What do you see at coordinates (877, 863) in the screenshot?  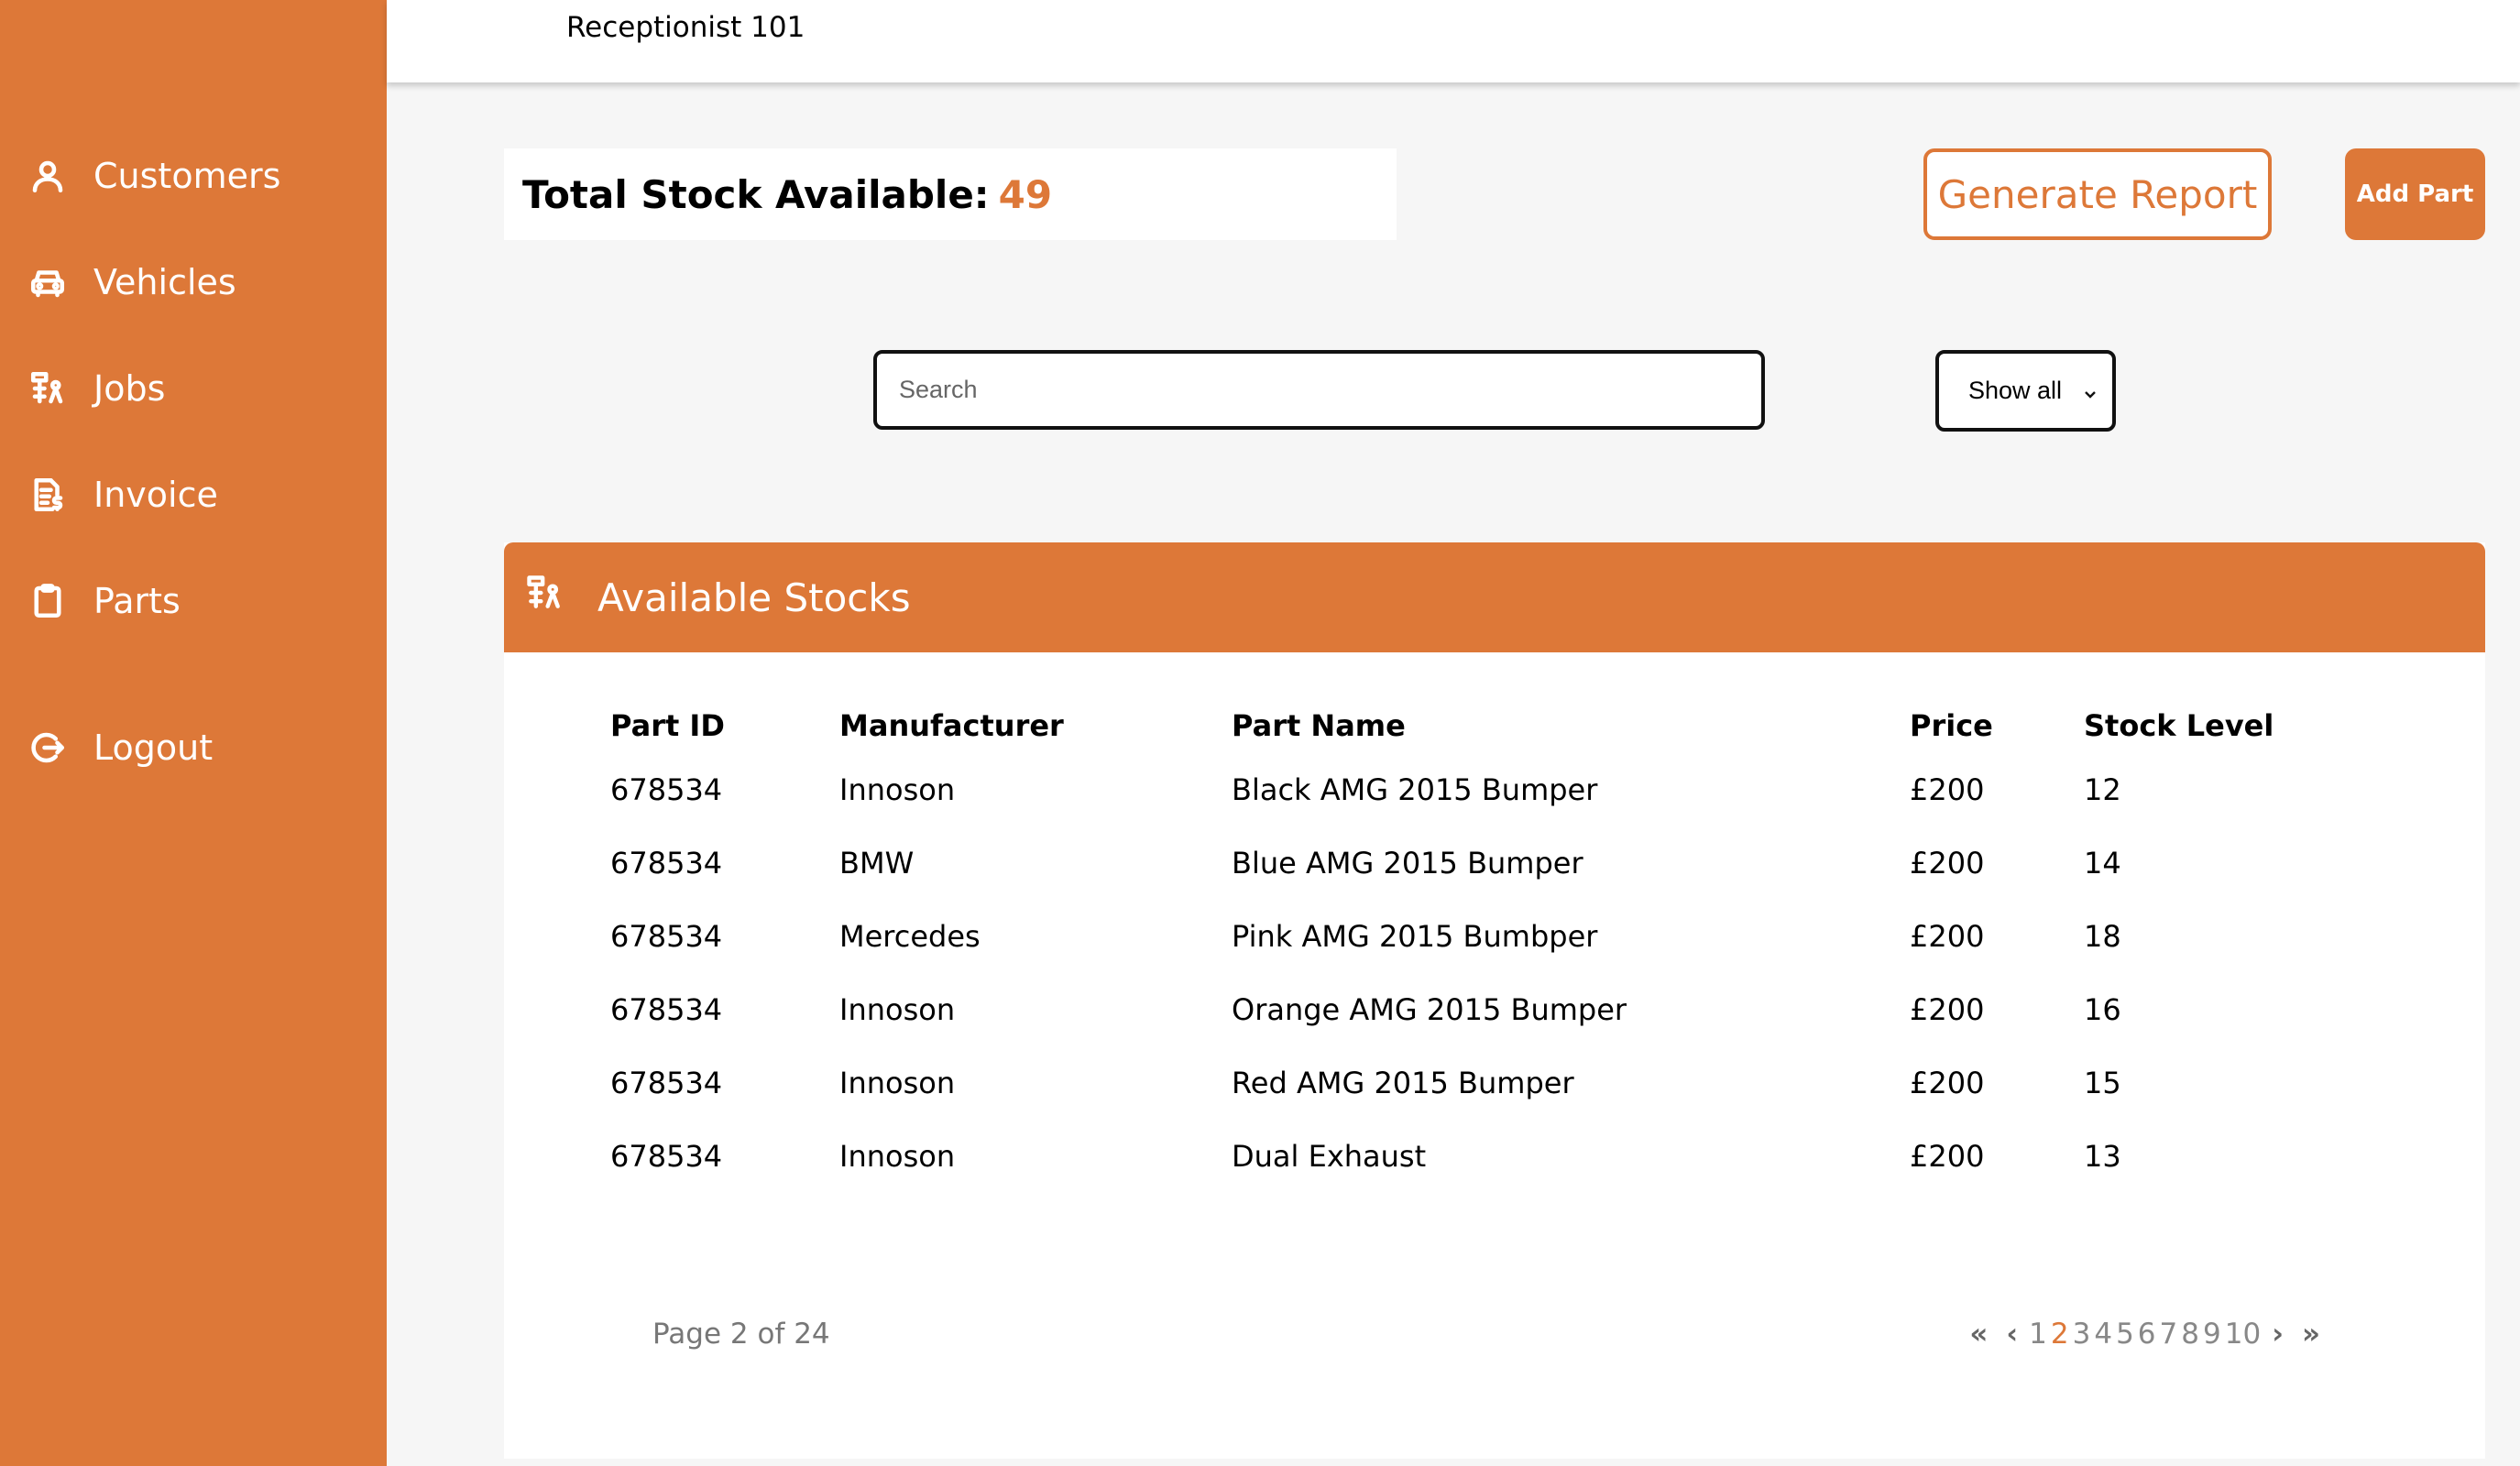 I see `cell-manufacturer: BMW` at bounding box center [877, 863].